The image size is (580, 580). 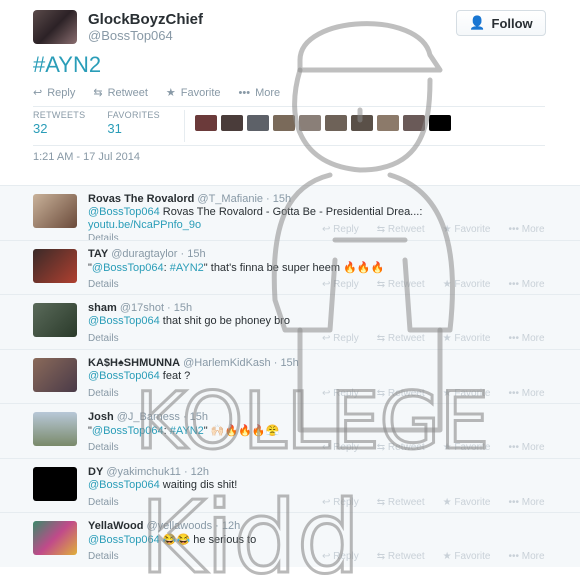 What do you see at coordinates (59, 123) in the screenshot?
I see `retweets-stat: RETWEETS 32` at bounding box center [59, 123].